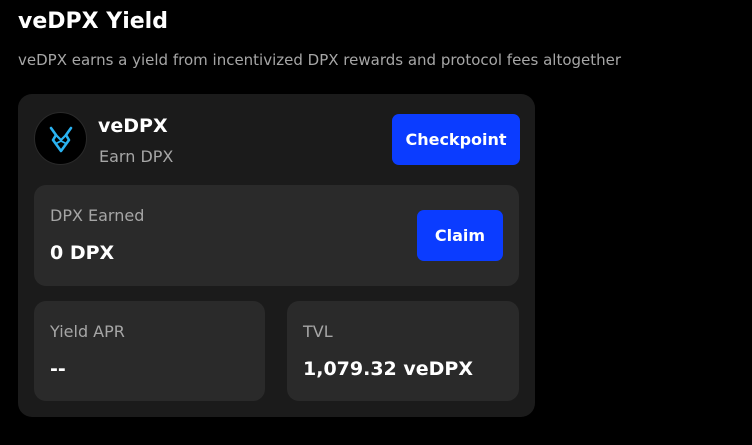 This screenshot has width=752, height=445. Describe the element at coordinates (58, 369) in the screenshot. I see `yield-apr-value: --` at that location.